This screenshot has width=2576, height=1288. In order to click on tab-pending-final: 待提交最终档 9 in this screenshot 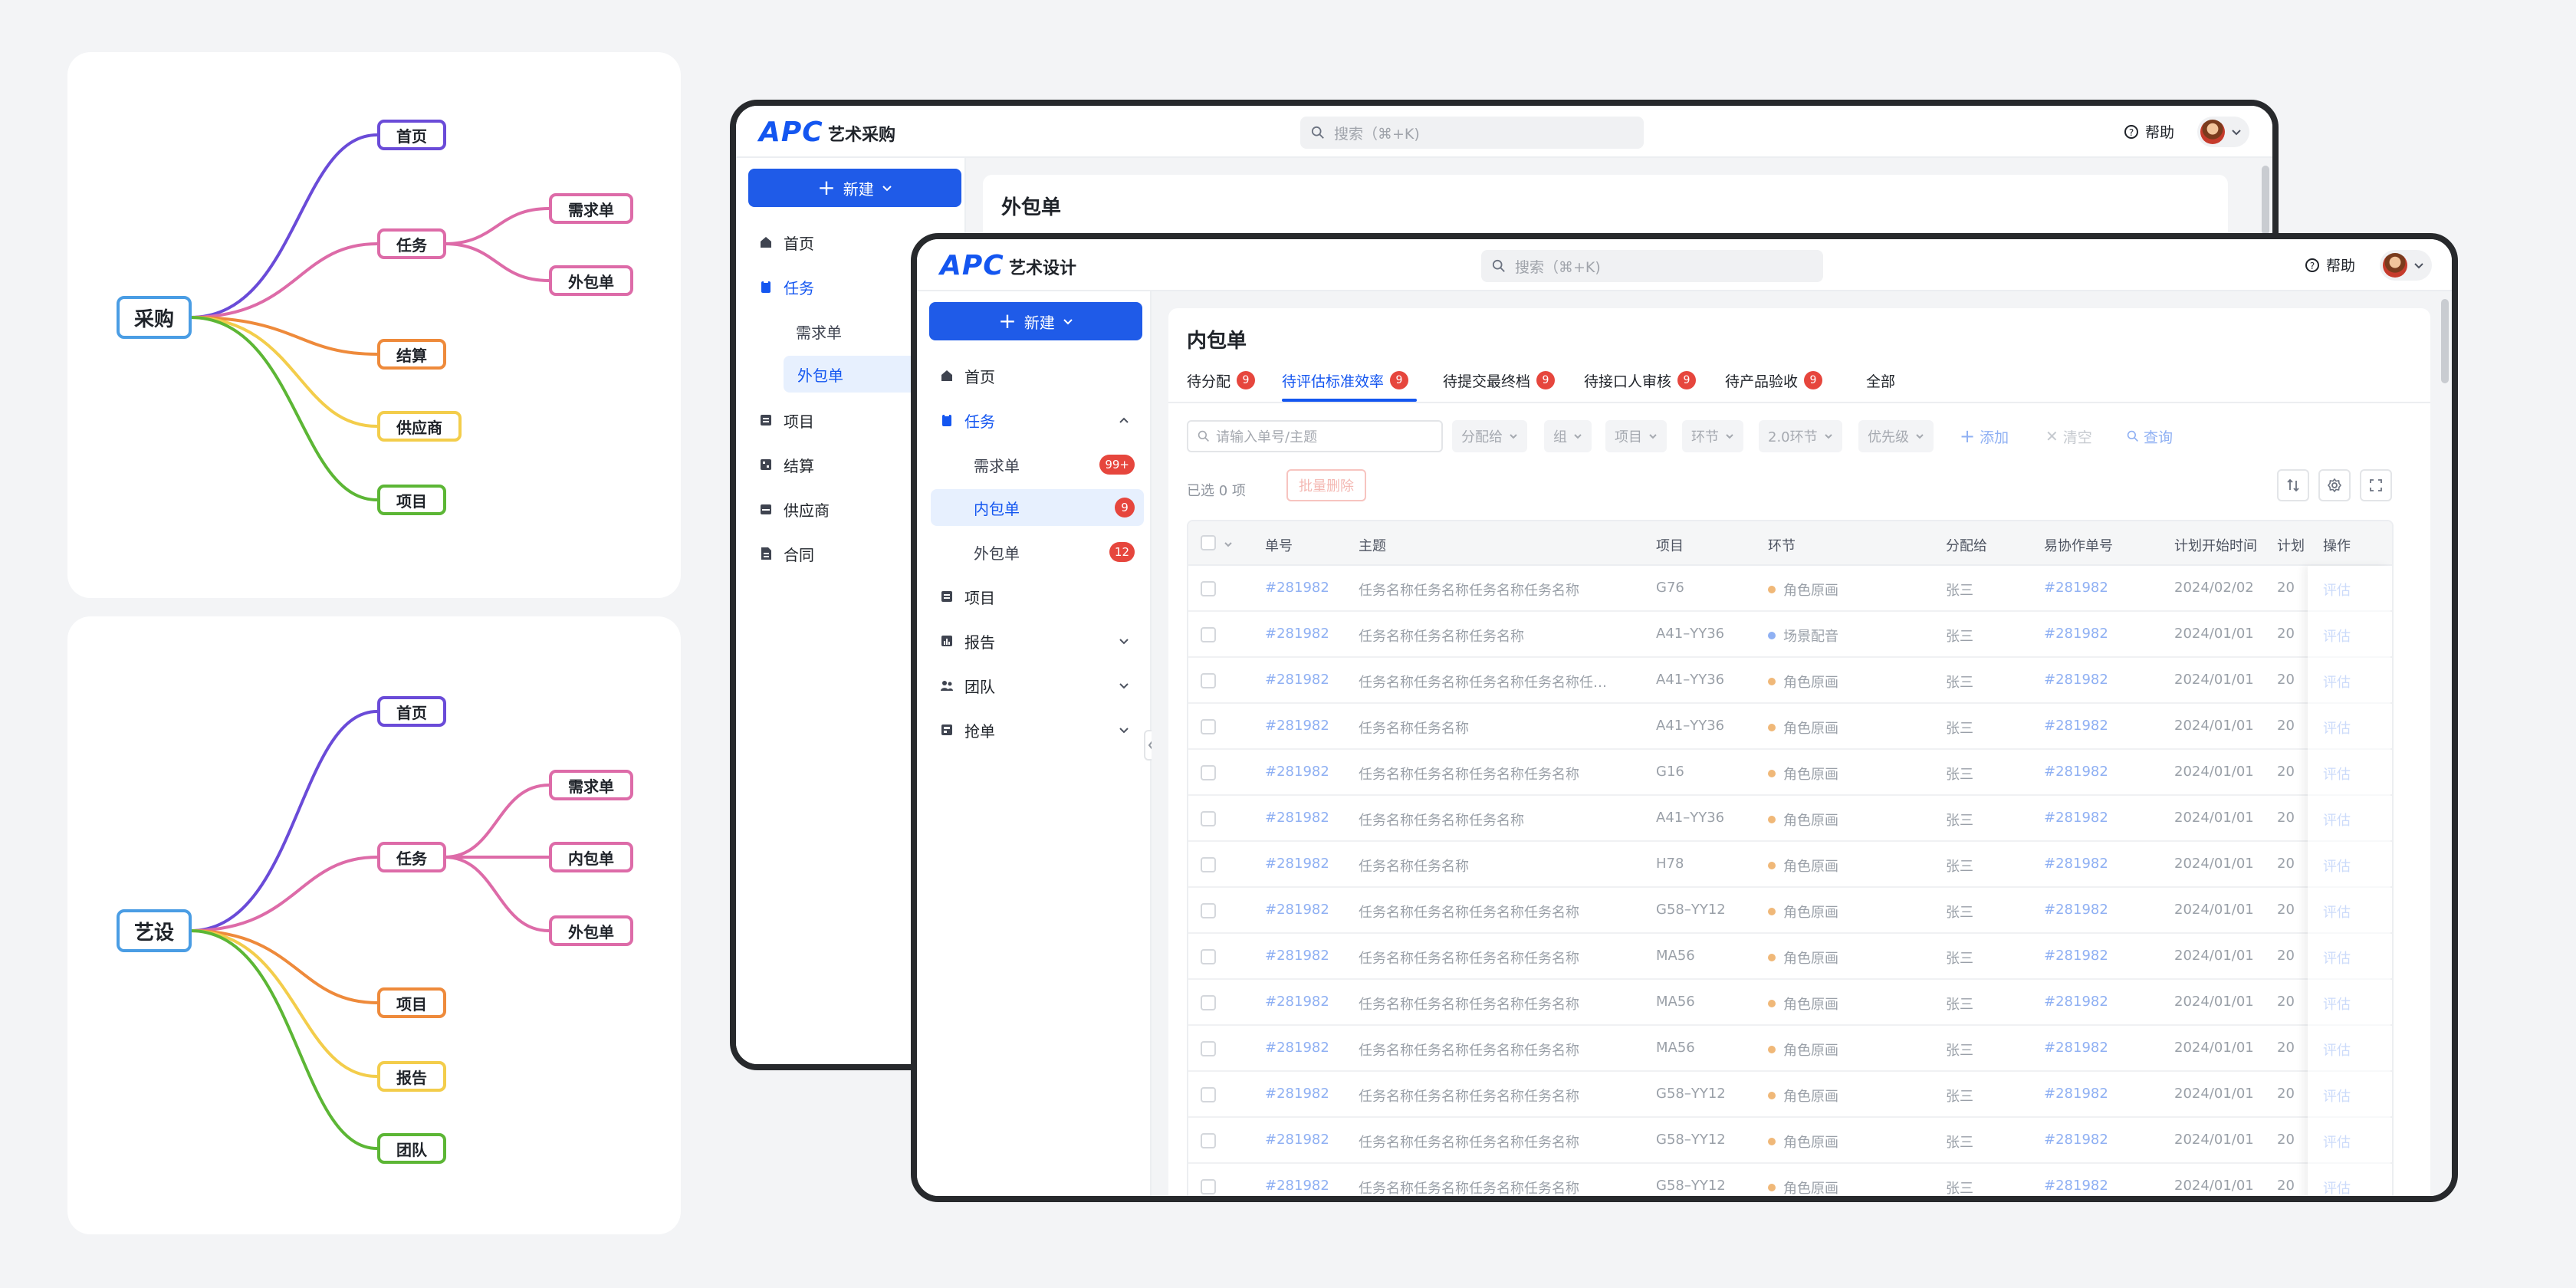, I will do `click(1499, 380)`.